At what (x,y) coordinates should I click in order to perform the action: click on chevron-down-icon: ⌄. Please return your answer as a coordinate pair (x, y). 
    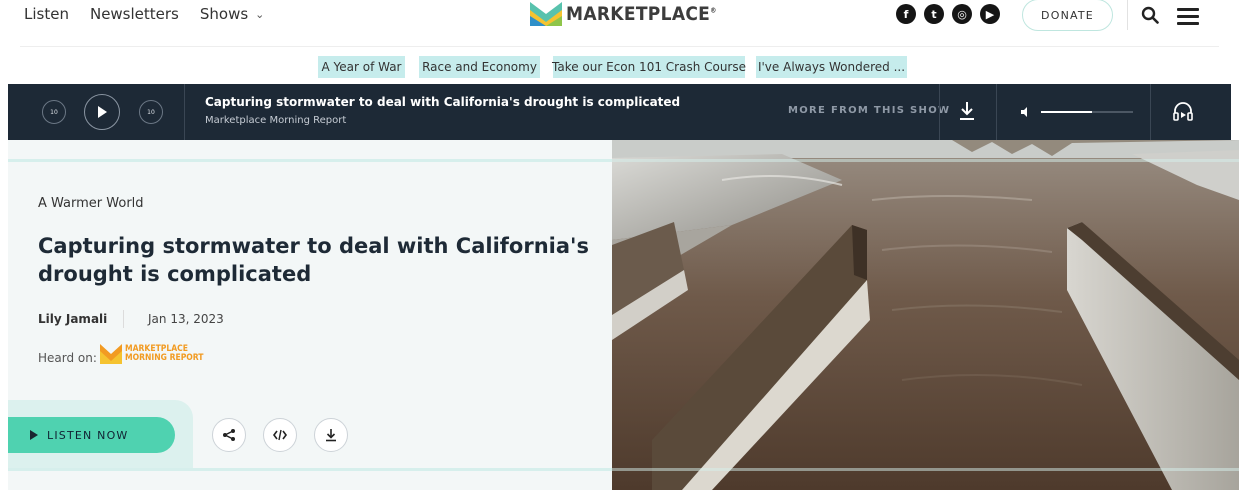
    Looking at the image, I should click on (260, 14).